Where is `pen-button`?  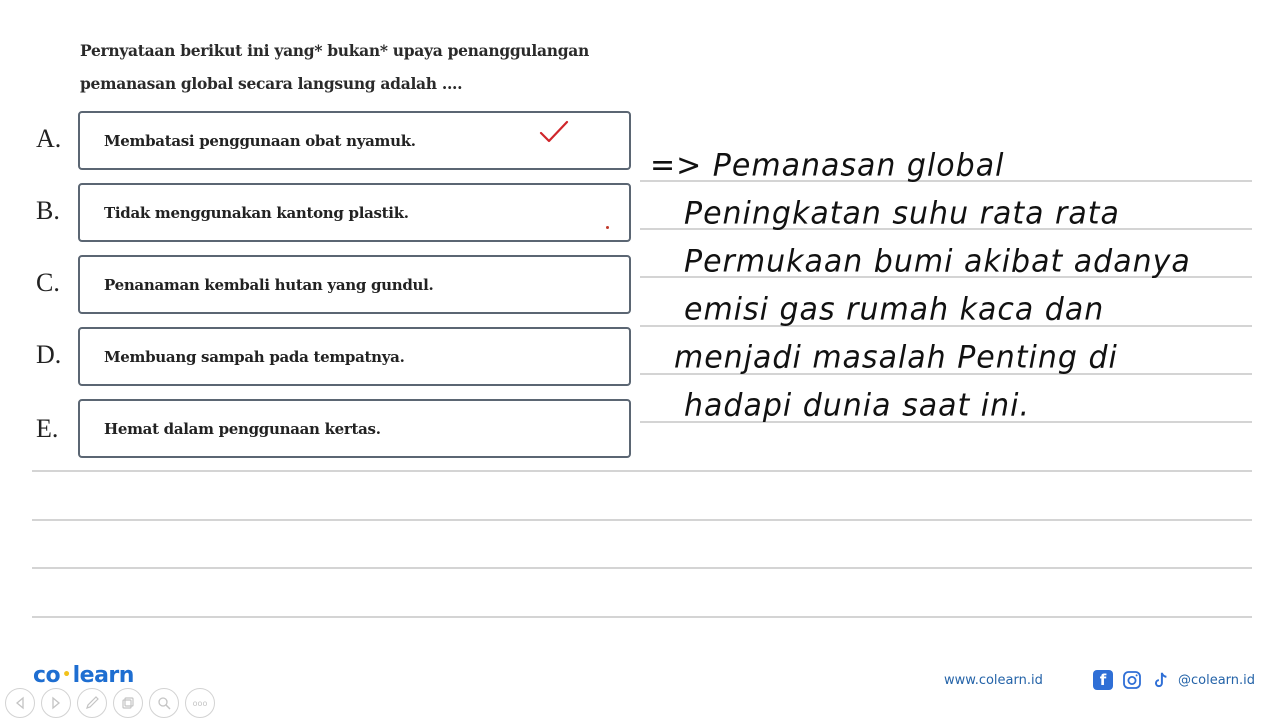
pen-button is located at coordinates (92, 703).